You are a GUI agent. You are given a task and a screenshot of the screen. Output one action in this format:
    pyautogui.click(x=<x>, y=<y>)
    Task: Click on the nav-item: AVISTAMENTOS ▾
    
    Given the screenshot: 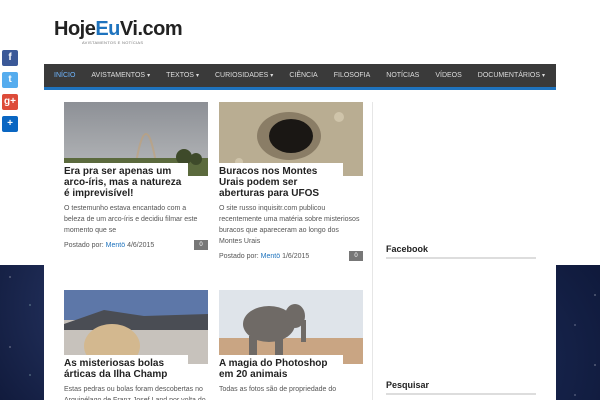 What is the action you would take?
    pyautogui.click(x=120, y=75)
    